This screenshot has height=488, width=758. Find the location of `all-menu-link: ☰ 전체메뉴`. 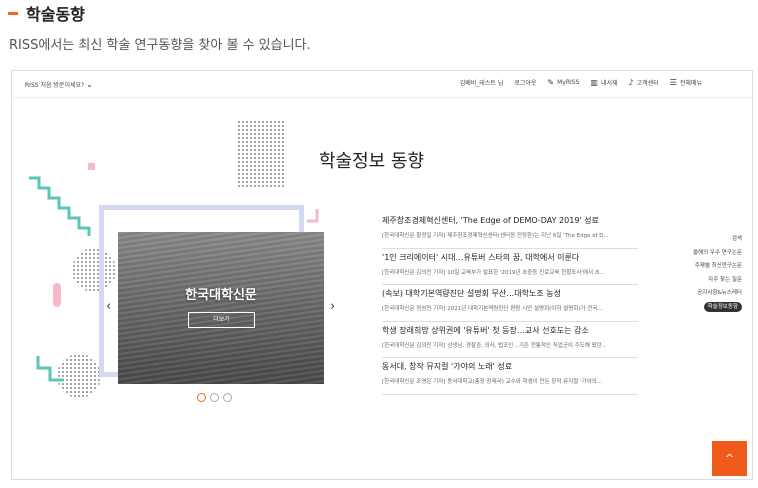

all-menu-link: ☰ 전체메뉴 is located at coordinates (686, 82).